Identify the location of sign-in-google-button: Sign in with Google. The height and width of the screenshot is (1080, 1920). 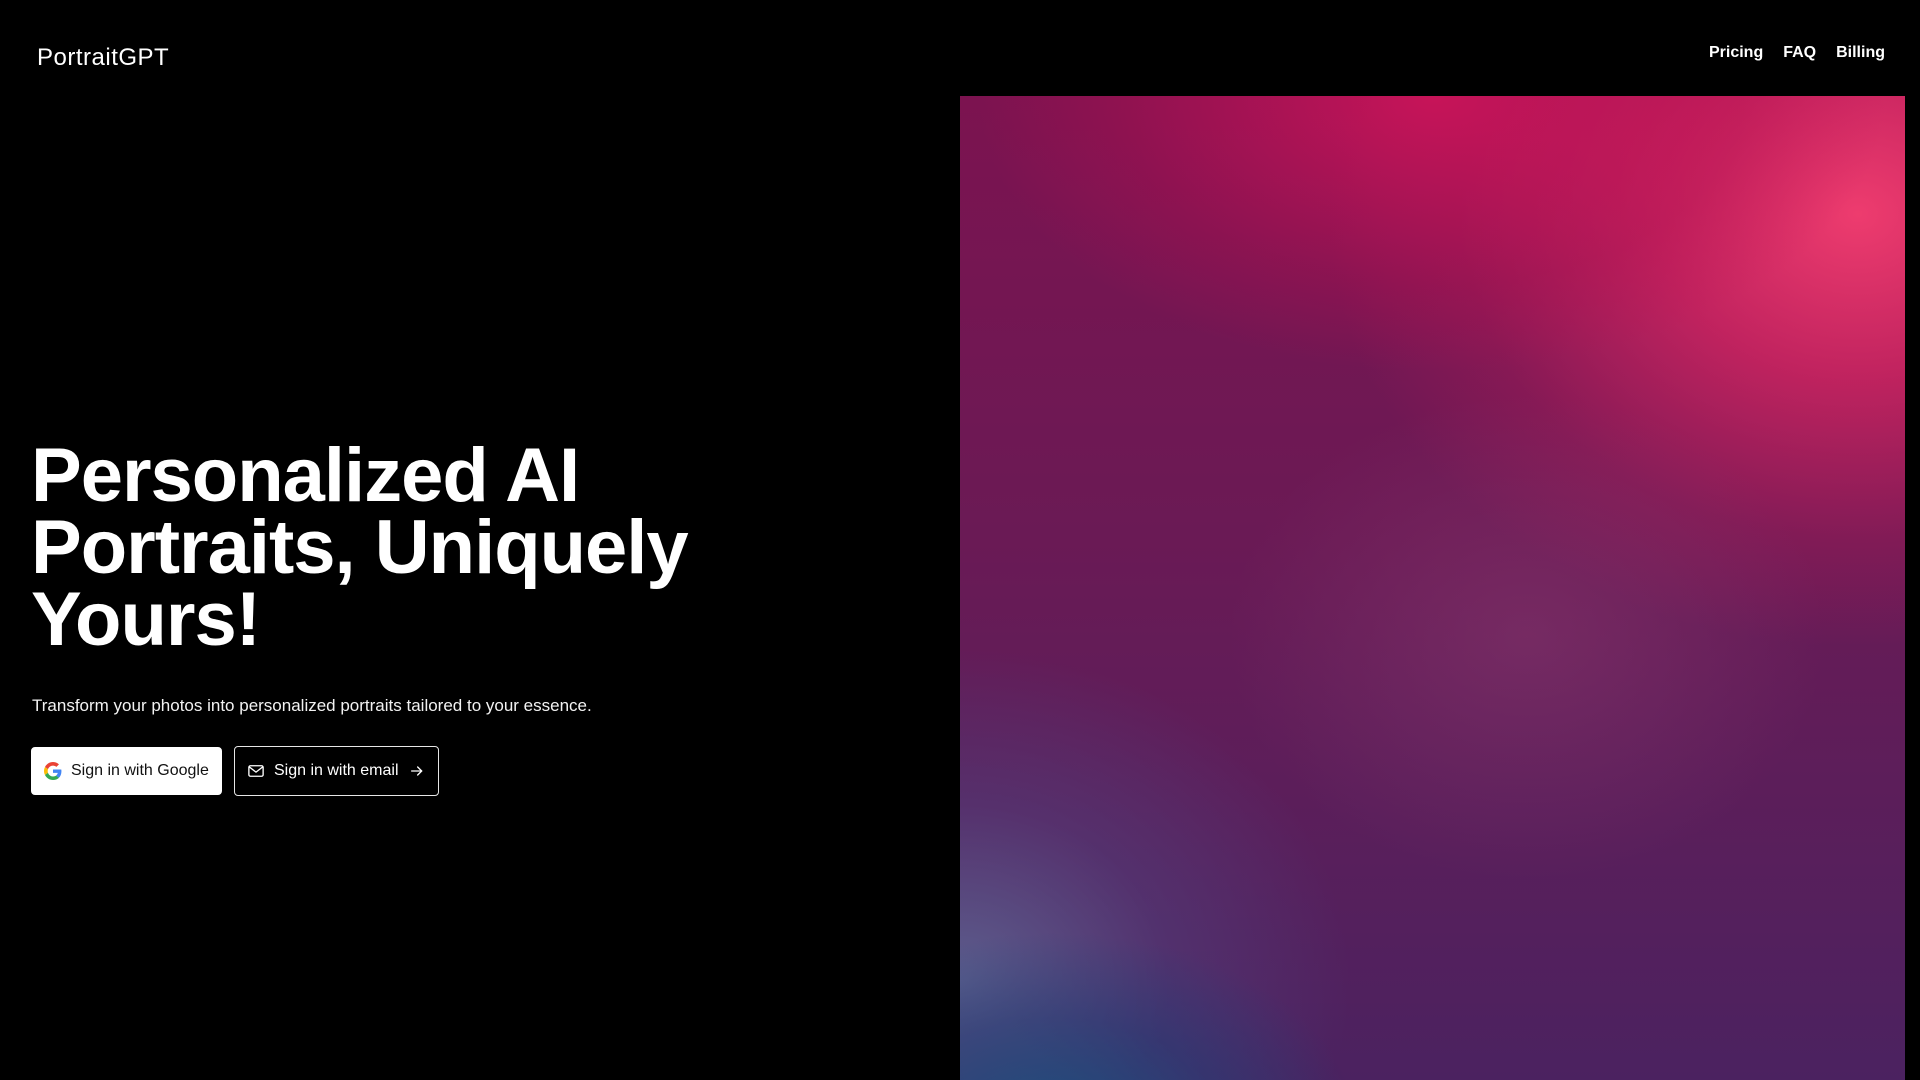
(126, 771).